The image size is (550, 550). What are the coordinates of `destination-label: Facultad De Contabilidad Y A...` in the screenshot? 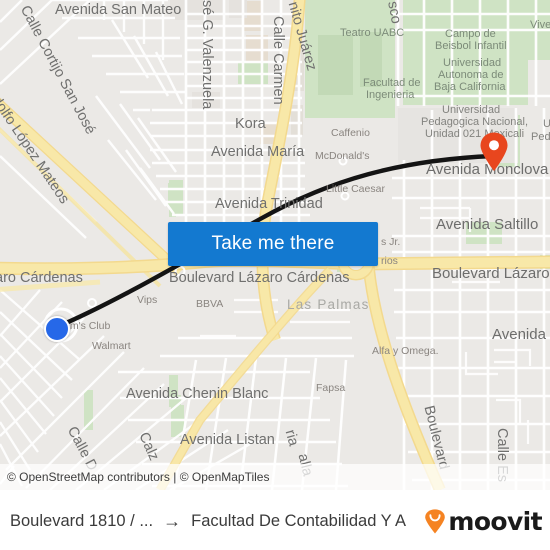 It's located at (299, 520).